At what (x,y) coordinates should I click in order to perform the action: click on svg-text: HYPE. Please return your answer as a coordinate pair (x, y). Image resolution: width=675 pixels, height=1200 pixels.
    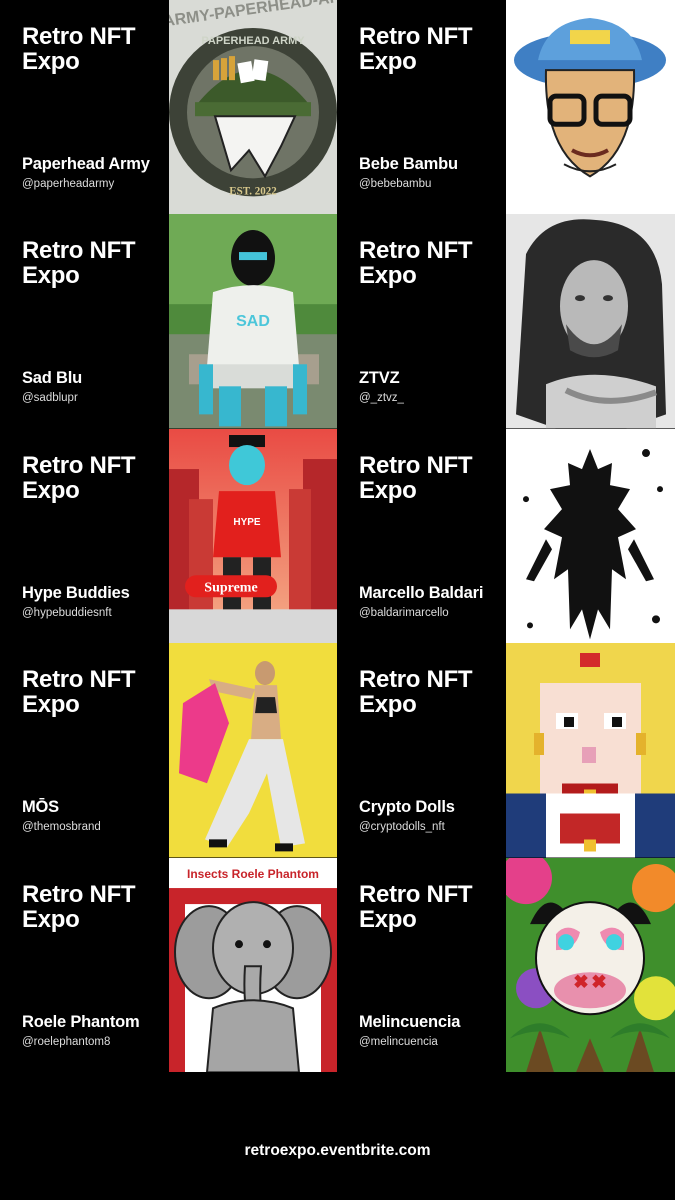
    Looking at the image, I should click on (247, 522).